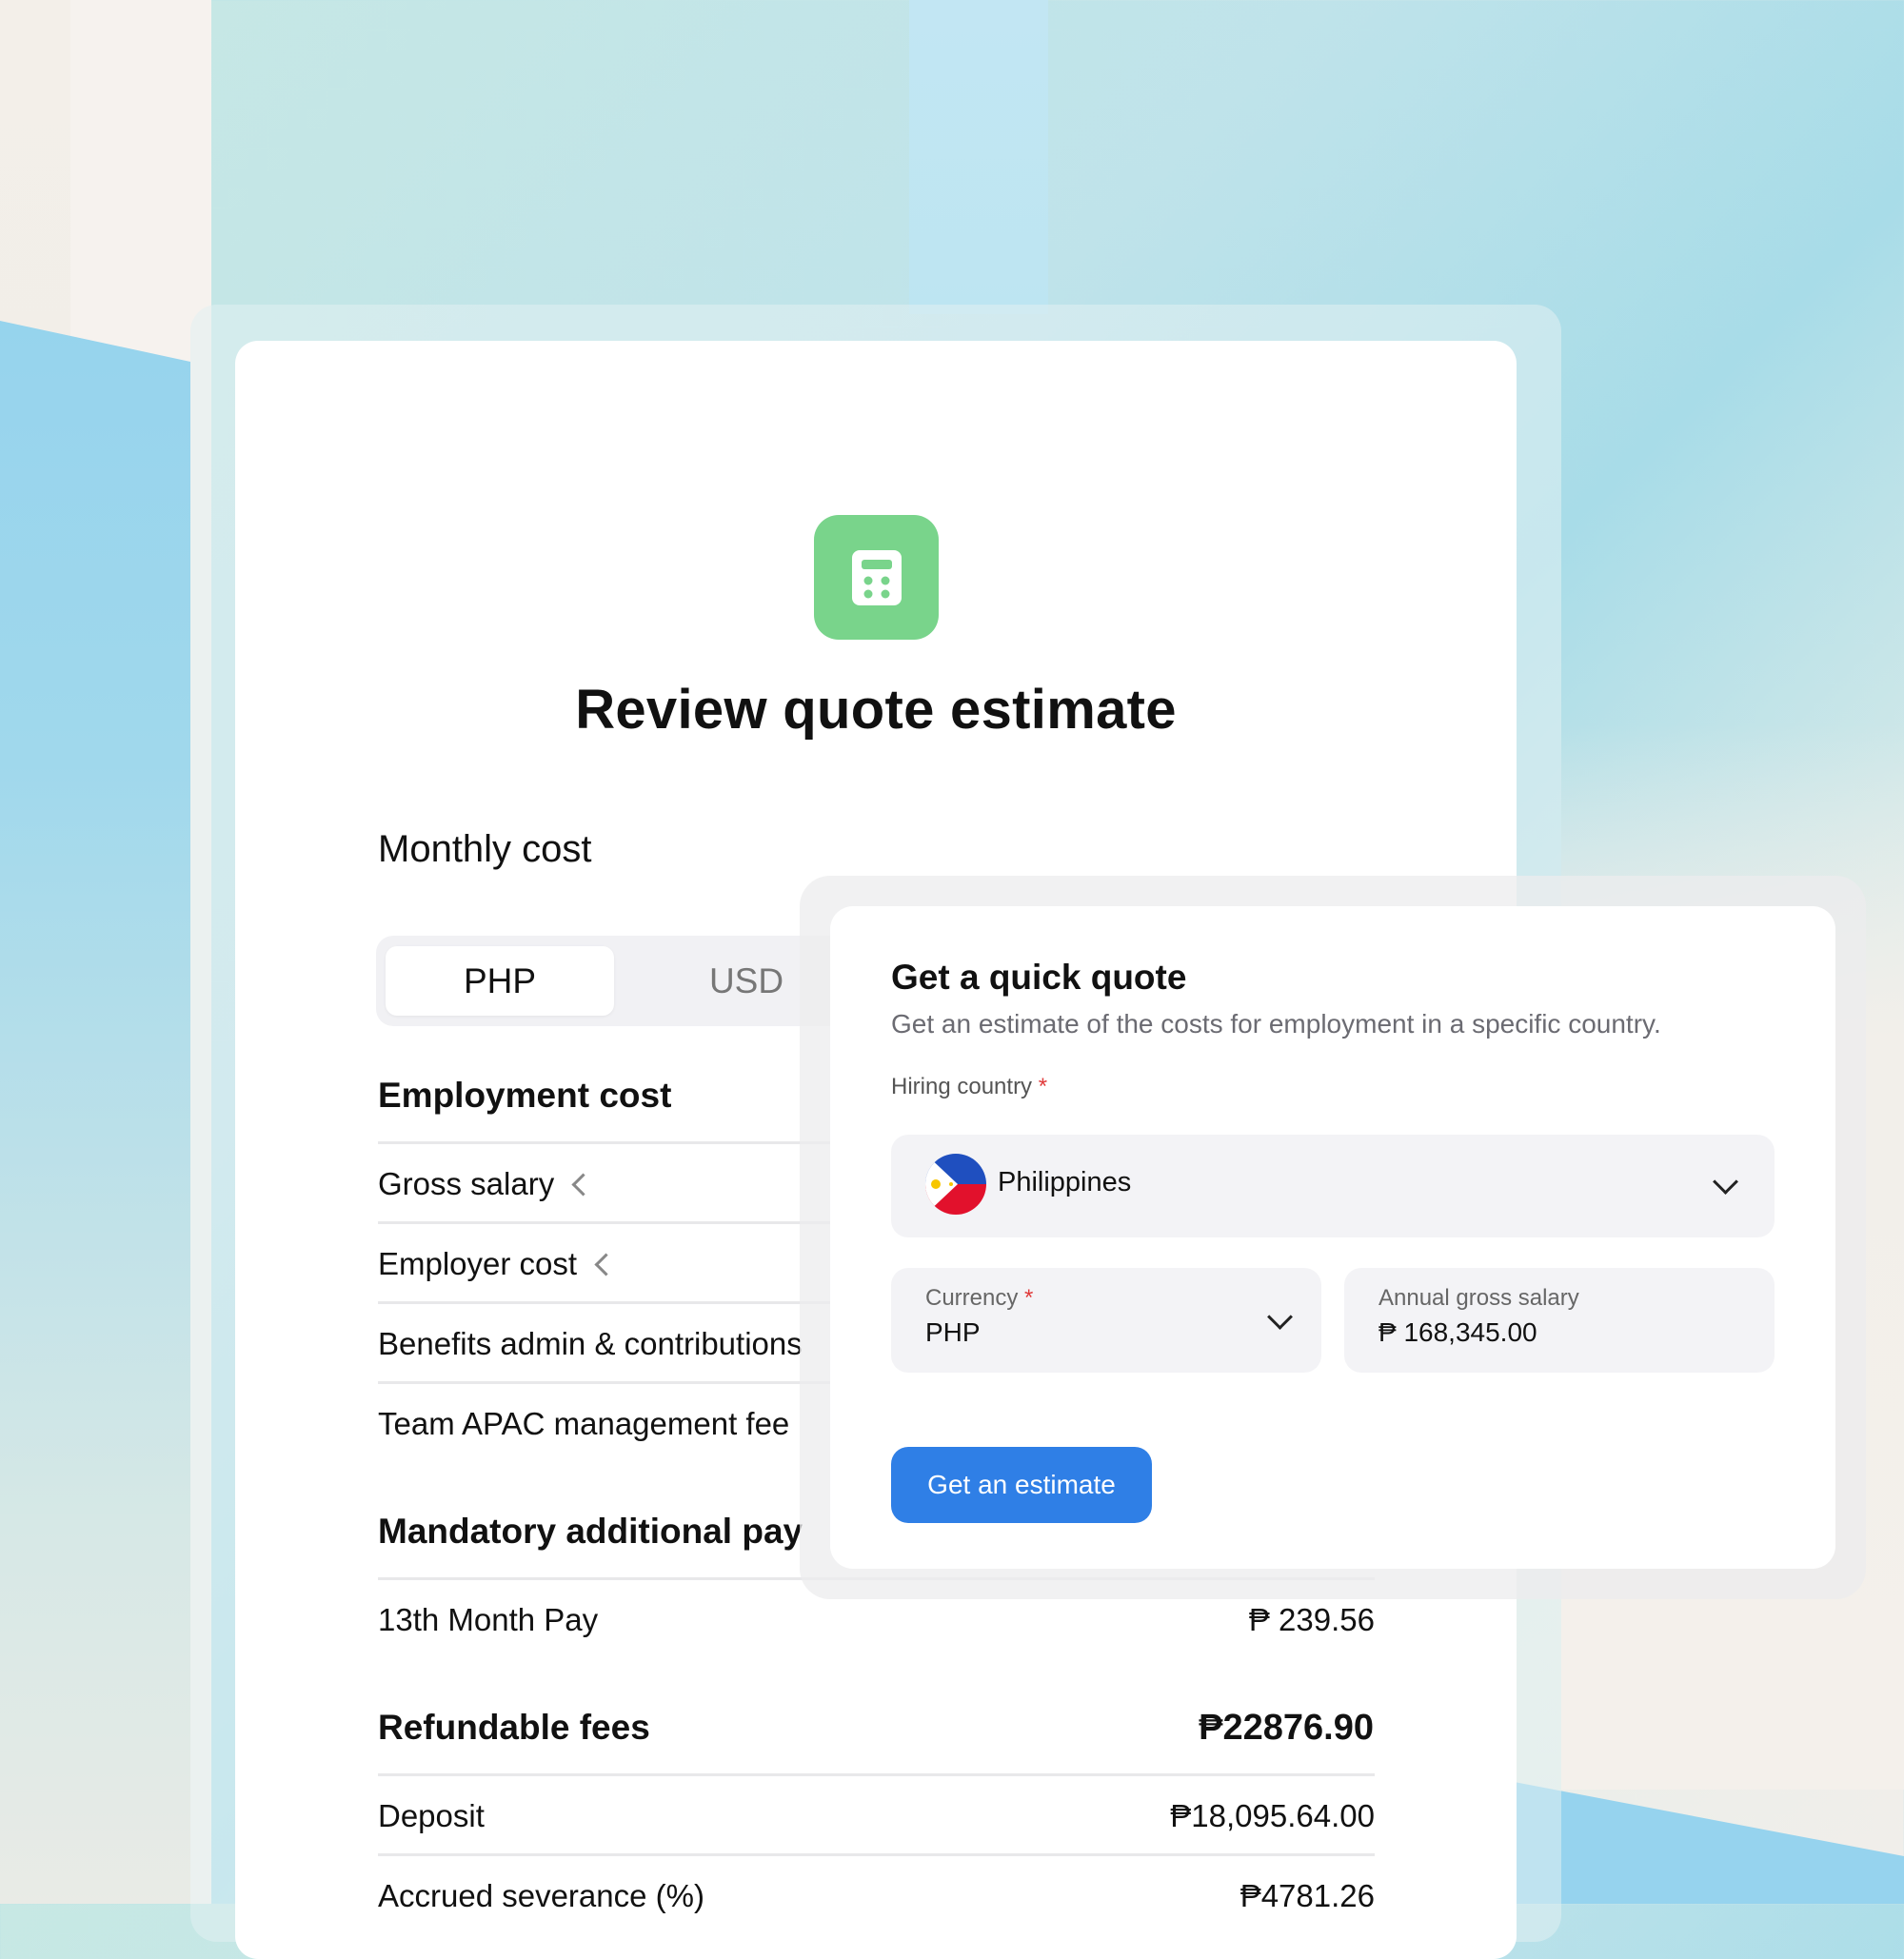 This screenshot has height=1959, width=1904. What do you see at coordinates (1022, 1485) in the screenshot?
I see `get-estimate-button: Get an estimate` at bounding box center [1022, 1485].